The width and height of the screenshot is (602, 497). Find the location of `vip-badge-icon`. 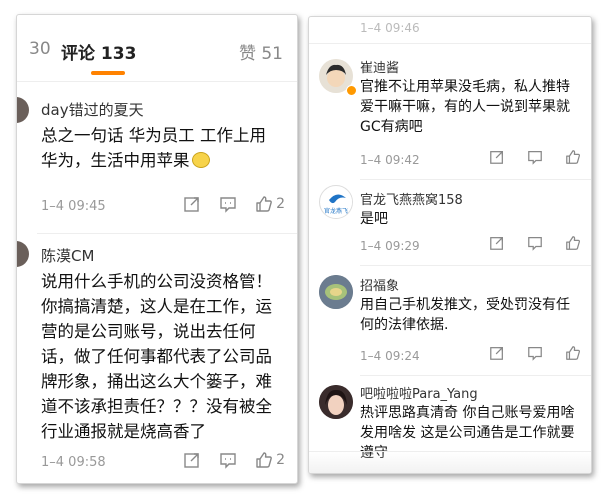

vip-badge-icon is located at coordinates (351, 90).